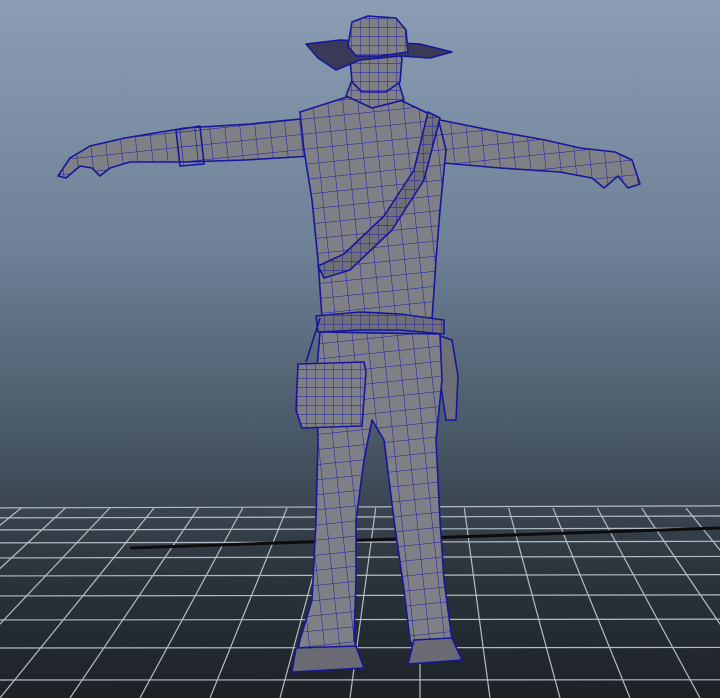 The height and width of the screenshot is (698, 720). Describe the element at coordinates (435, 651) in the screenshot. I see `right-boot-mesh` at that location.